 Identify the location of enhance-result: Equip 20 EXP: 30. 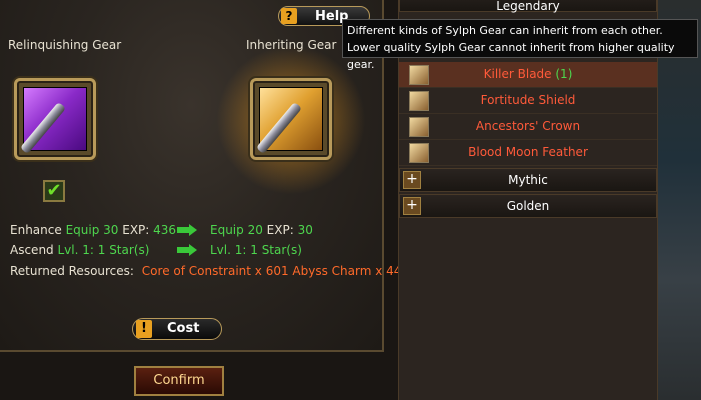
(261, 230).